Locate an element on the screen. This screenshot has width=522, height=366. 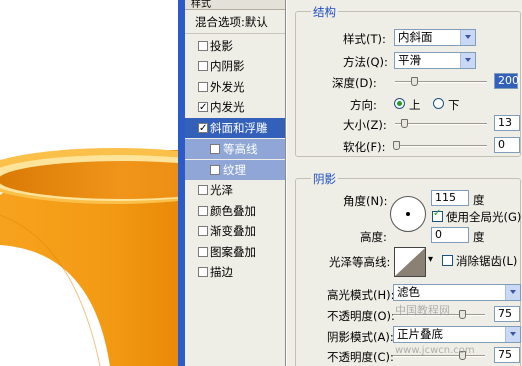
bevel-style-select: 内斜面 is located at coordinates (435, 37).